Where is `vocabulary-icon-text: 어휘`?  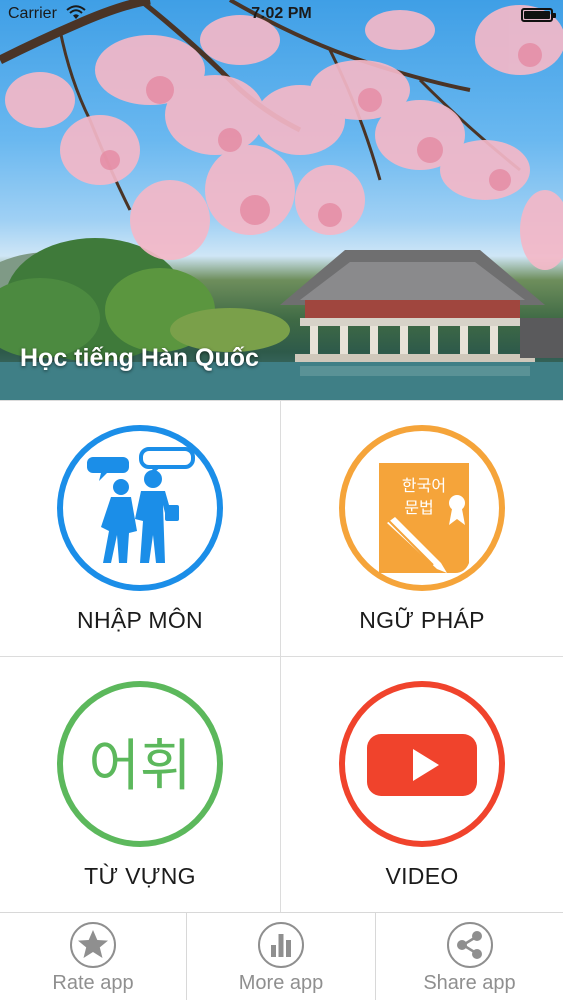 vocabulary-icon-text: 어휘 is located at coordinates (139, 766).